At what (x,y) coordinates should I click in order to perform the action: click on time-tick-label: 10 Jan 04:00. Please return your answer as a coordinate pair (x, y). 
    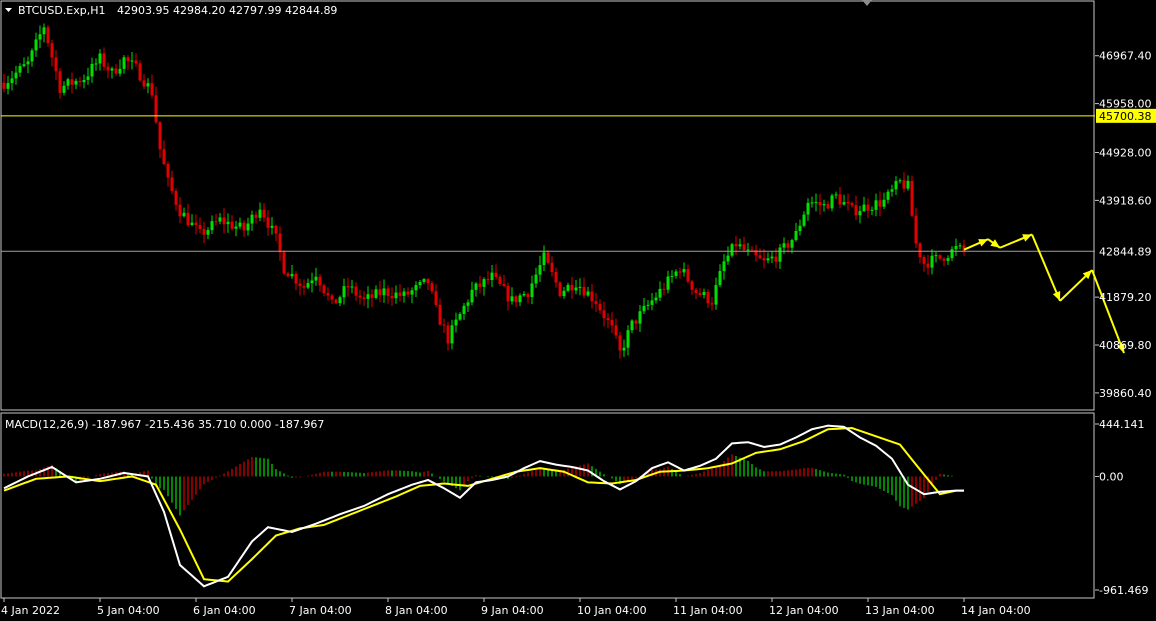
    Looking at the image, I should click on (612, 610).